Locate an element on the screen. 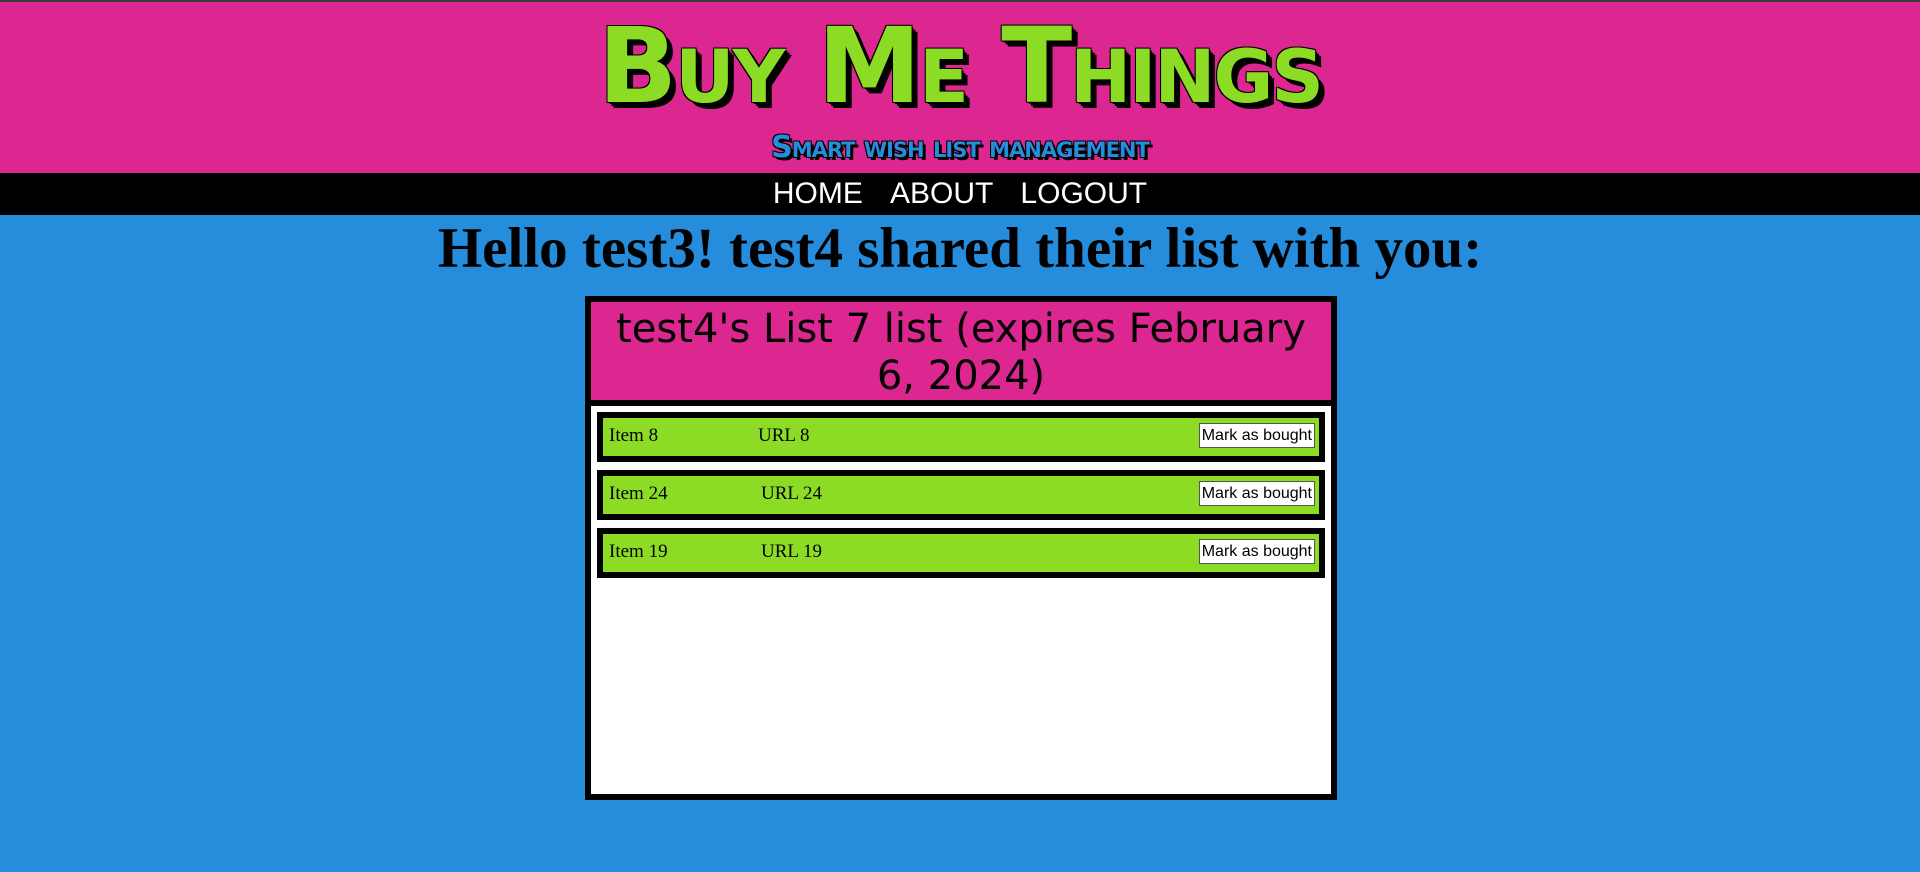  item-url: URL 24 is located at coordinates (792, 493).